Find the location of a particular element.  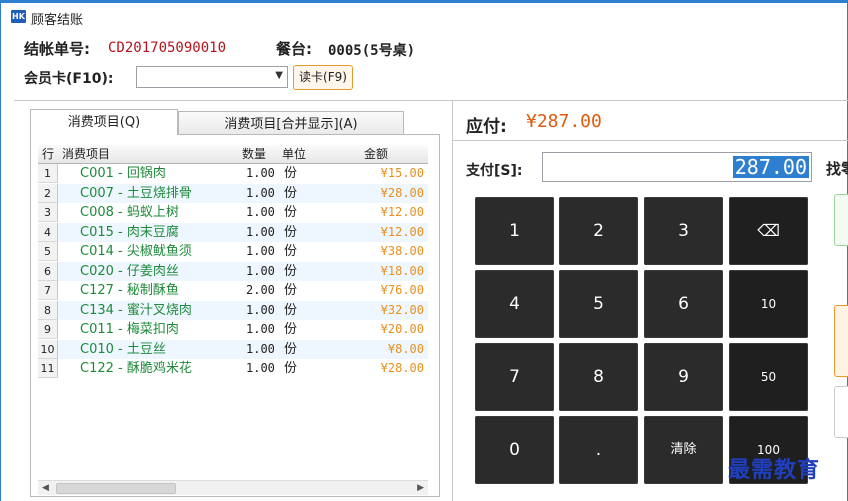

col-row: 行 is located at coordinates (48, 154).